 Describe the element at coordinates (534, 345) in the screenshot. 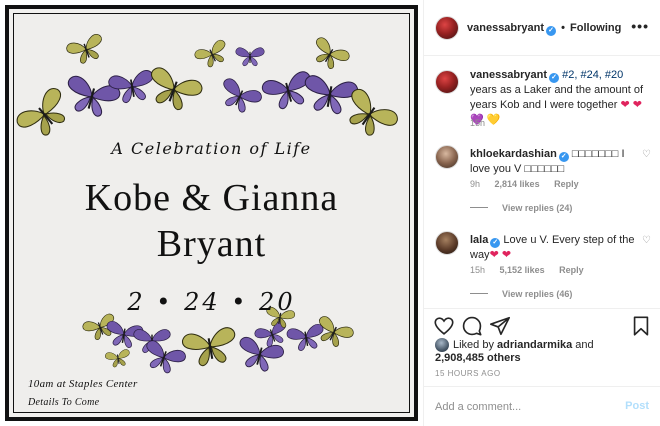

I see `liked-by-username: adriandarmika` at that location.